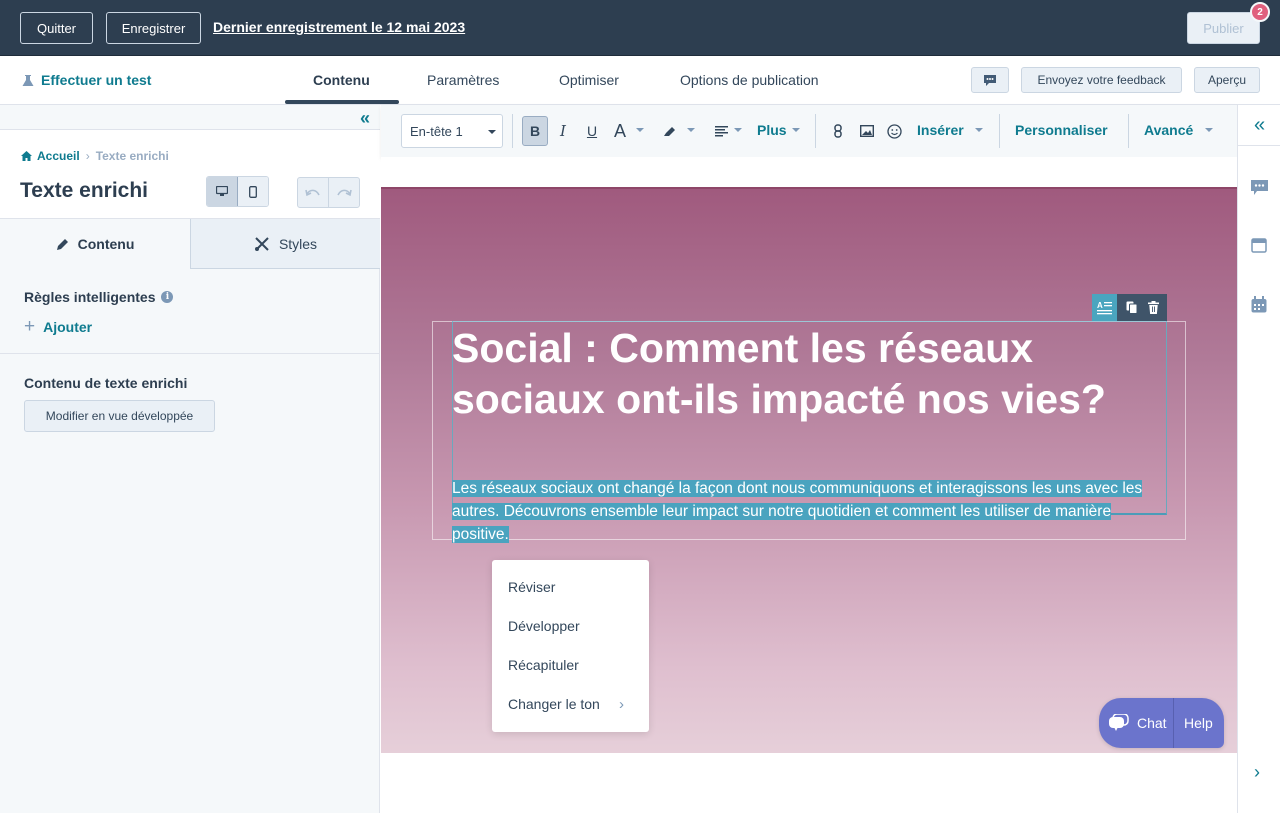 The height and width of the screenshot is (813, 1280). I want to click on panel-tab-styles: Styles, so click(285, 244).